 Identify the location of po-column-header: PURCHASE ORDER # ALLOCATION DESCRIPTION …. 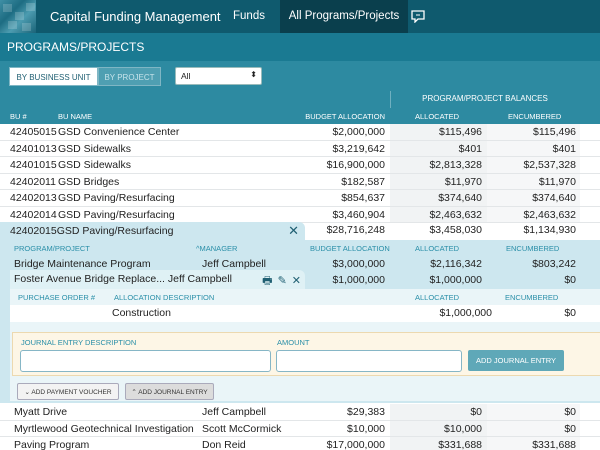
(305, 297).